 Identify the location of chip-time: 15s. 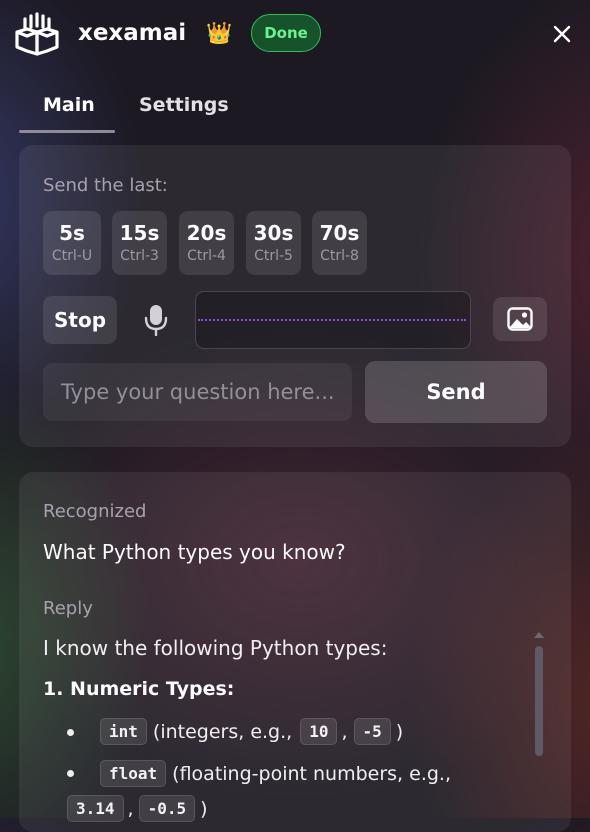
(139, 233).